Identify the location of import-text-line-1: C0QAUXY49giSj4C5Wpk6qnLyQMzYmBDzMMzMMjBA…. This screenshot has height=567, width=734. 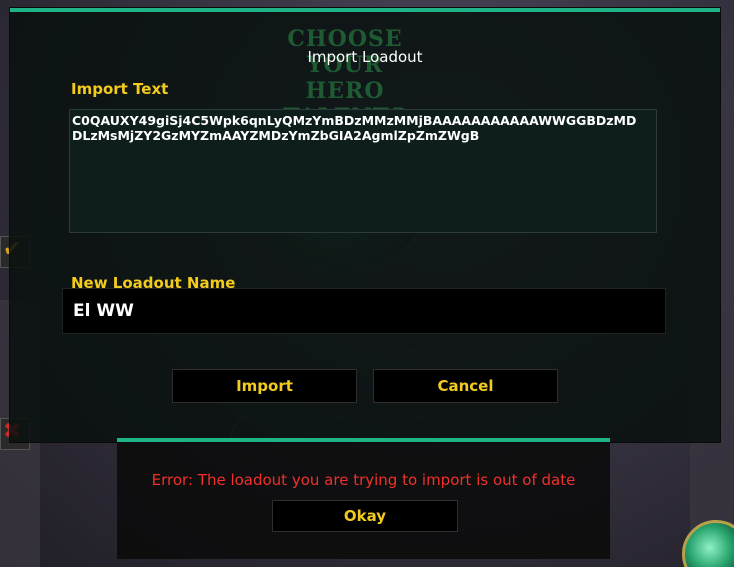
(354, 120).